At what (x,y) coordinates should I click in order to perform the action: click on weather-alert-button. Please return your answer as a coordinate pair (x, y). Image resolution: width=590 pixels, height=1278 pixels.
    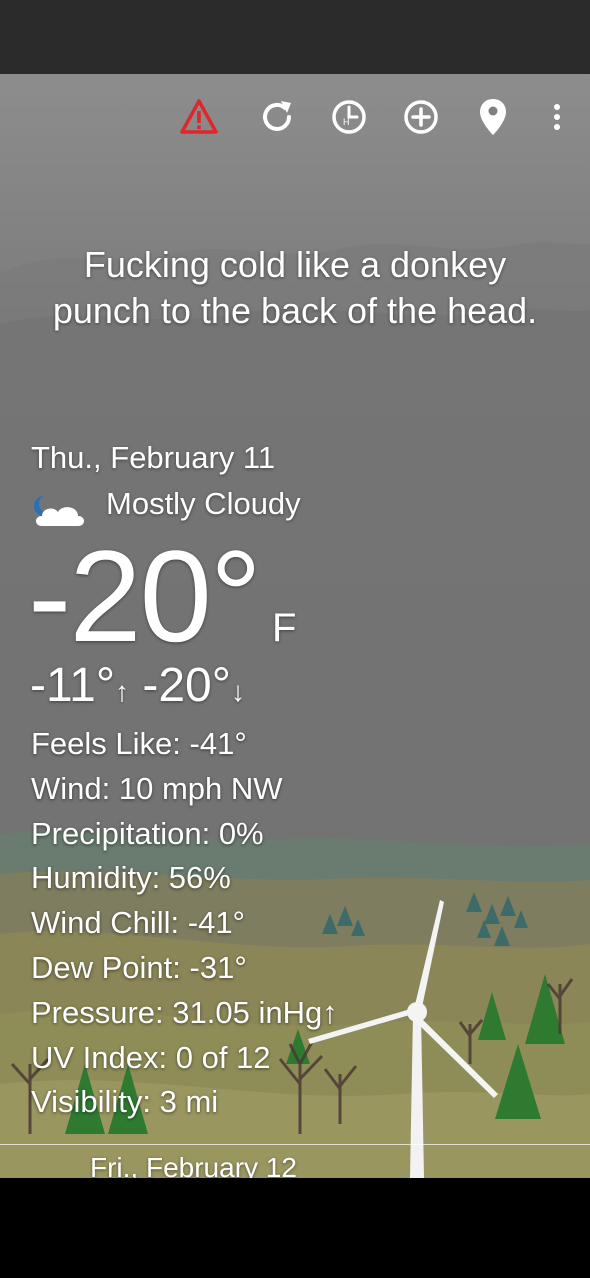
    Looking at the image, I should click on (199, 117).